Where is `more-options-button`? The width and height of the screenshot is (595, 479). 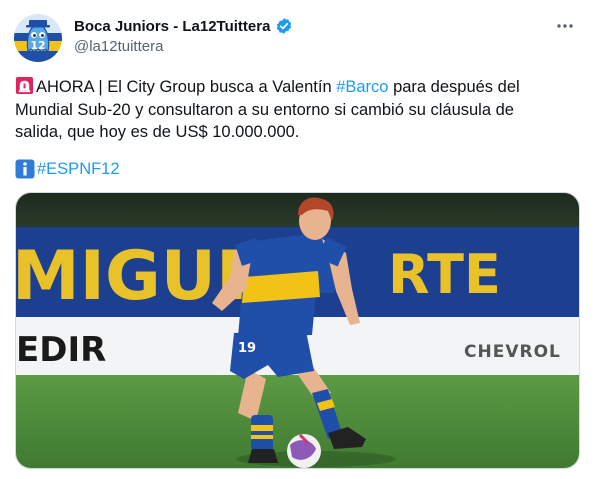
more-options-button is located at coordinates (565, 26).